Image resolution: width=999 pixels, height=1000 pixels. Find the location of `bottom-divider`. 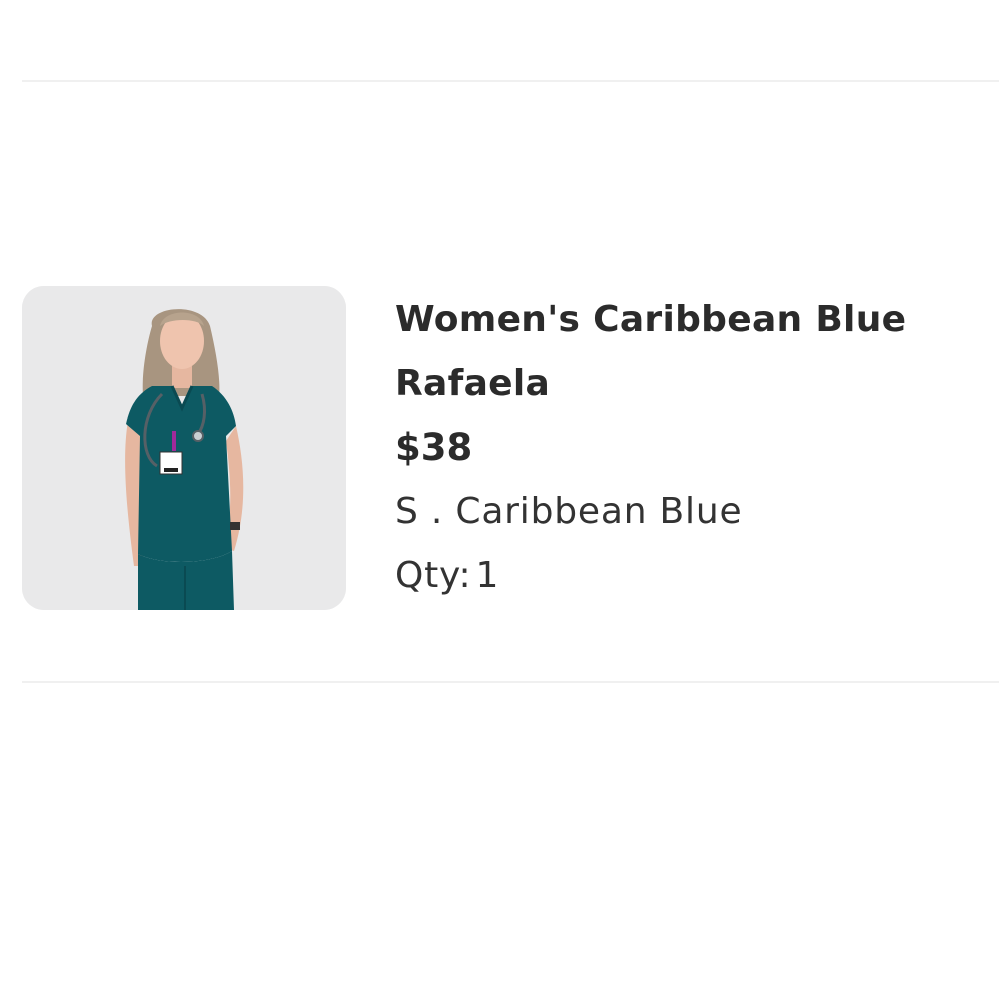

bottom-divider is located at coordinates (510, 682).